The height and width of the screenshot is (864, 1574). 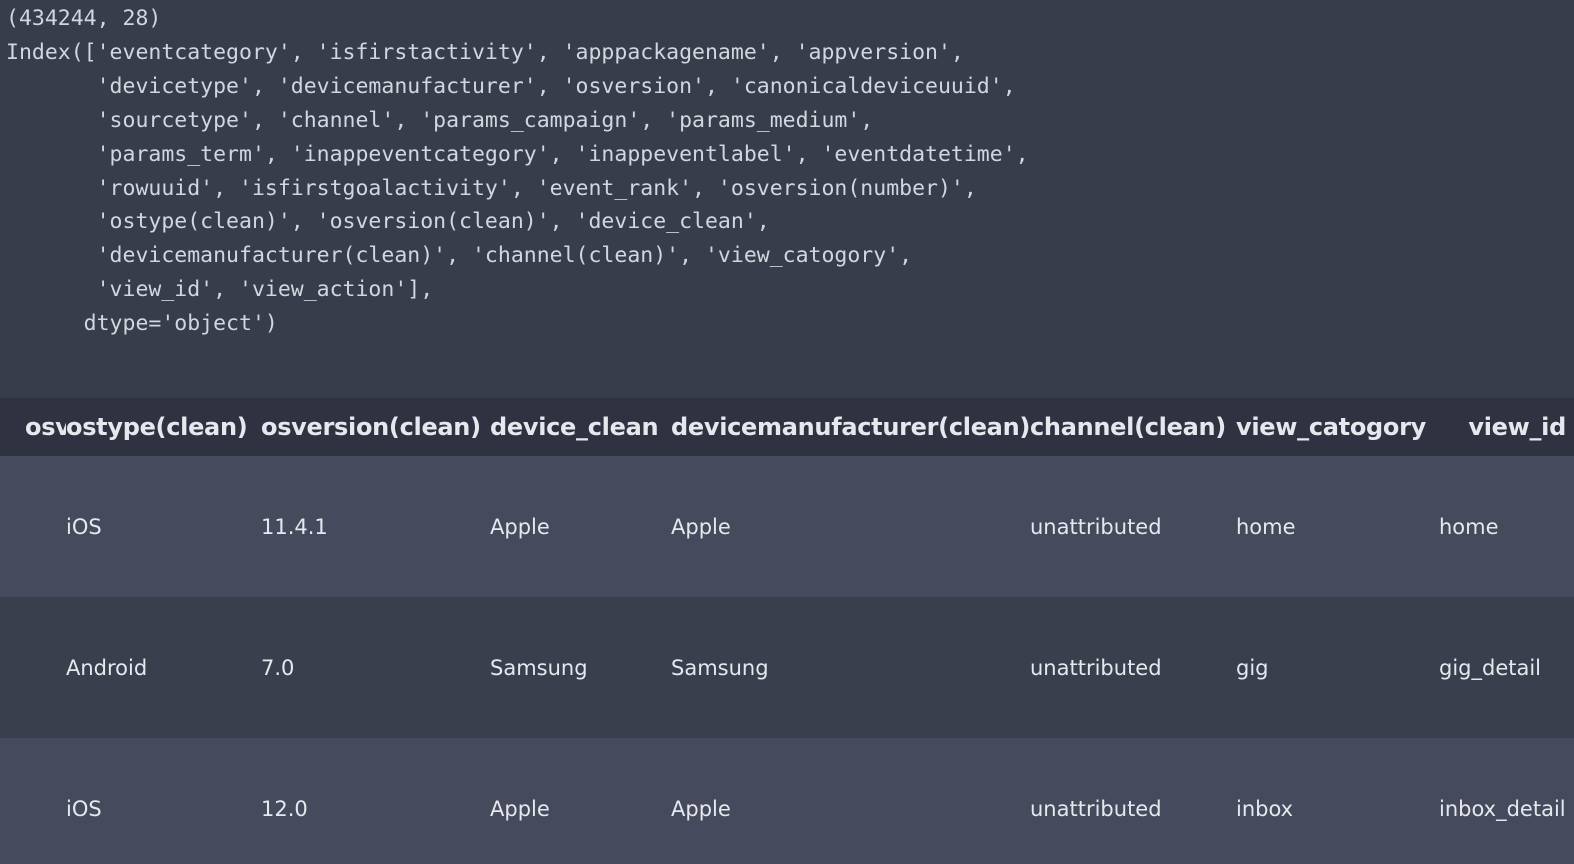 I want to click on table-cell: Android, so click(x=107, y=667).